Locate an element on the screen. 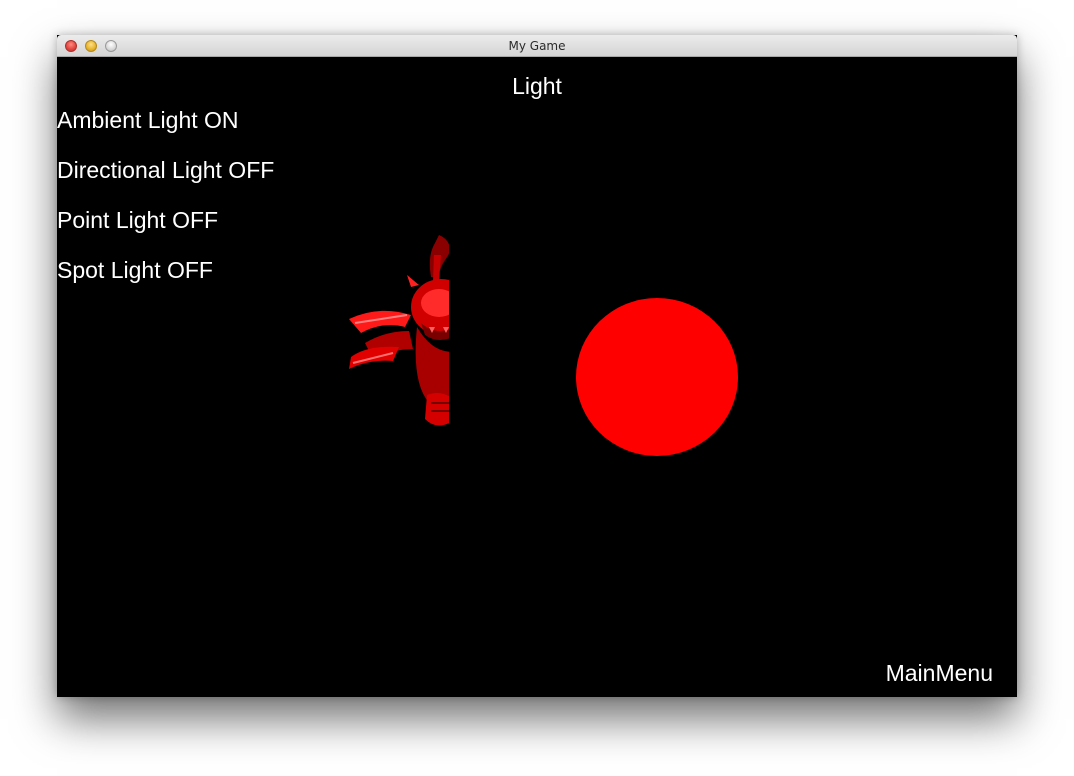 Image resolution: width=1074 pixels, height=776 pixels. title-bar: My Game is located at coordinates (537, 46).